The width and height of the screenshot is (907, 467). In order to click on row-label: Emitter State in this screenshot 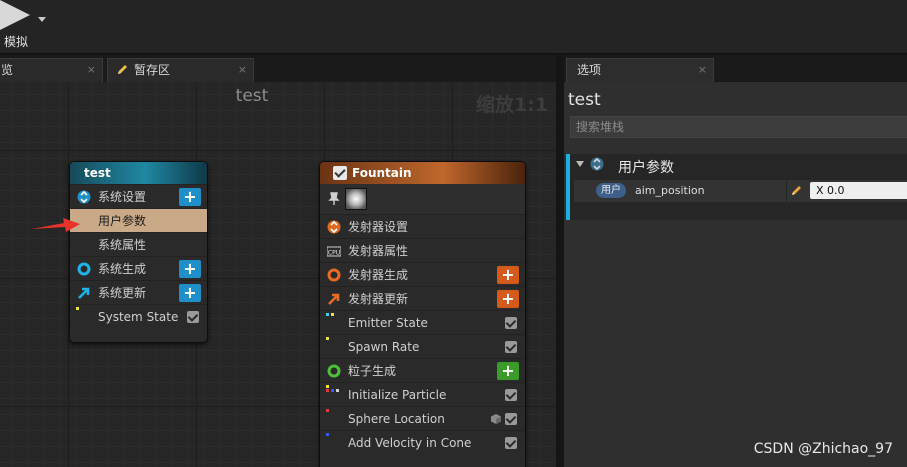, I will do `click(388, 323)`.